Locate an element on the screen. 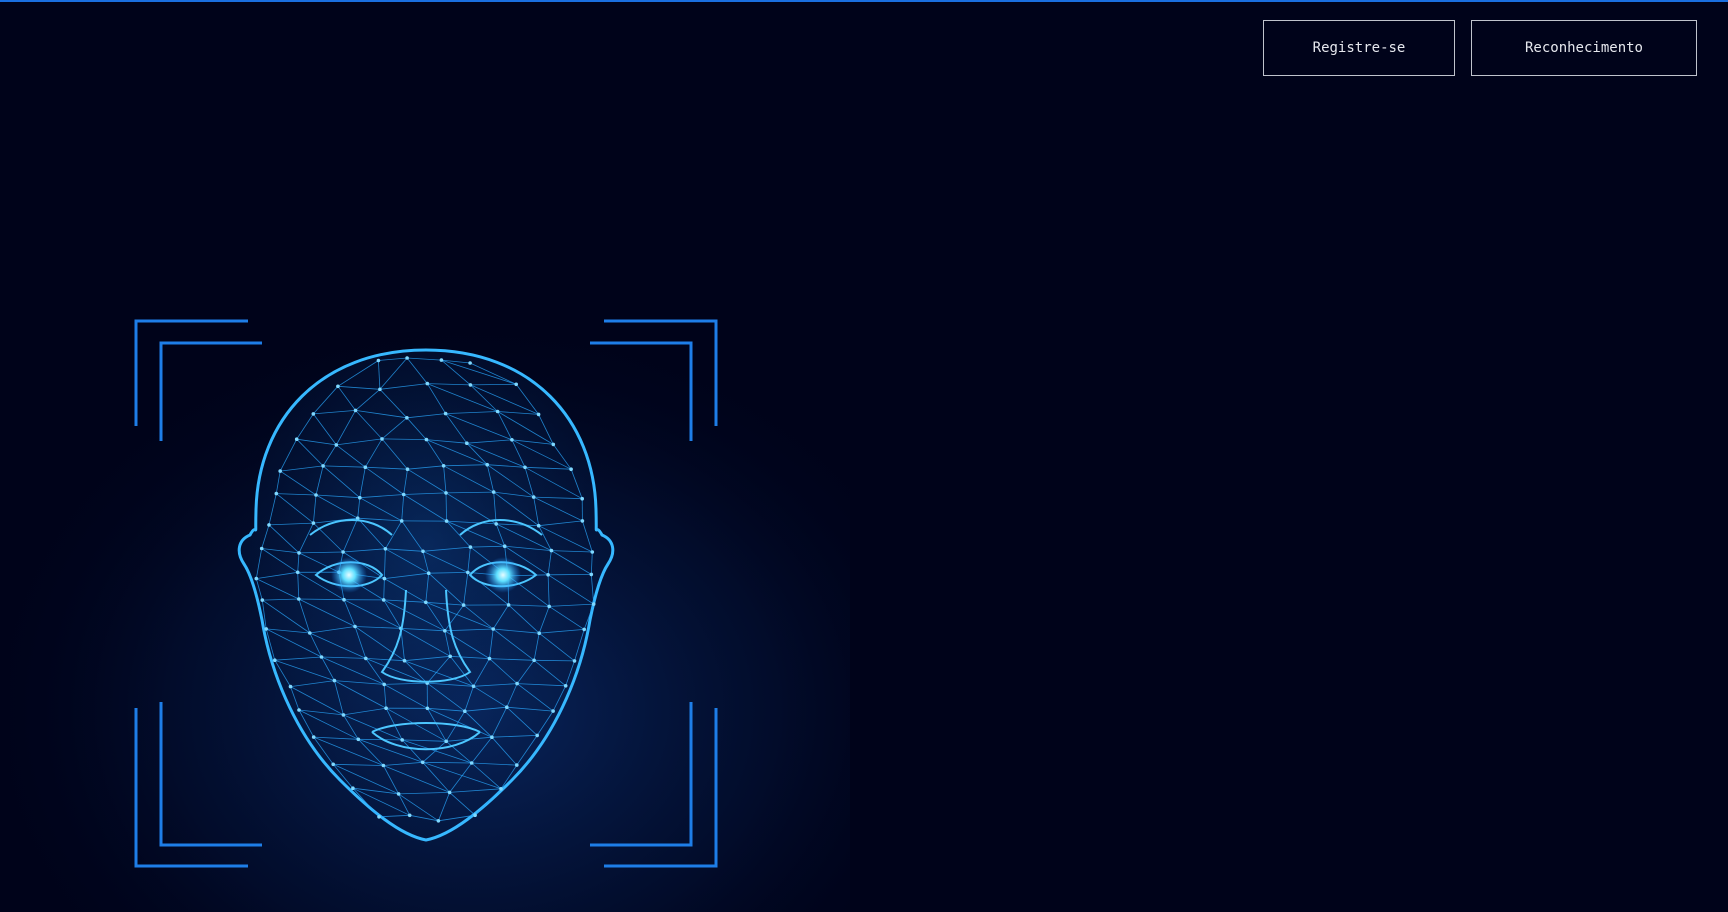 The width and height of the screenshot is (1728, 912). right-eye-glow is located at coordinates (503, 575).